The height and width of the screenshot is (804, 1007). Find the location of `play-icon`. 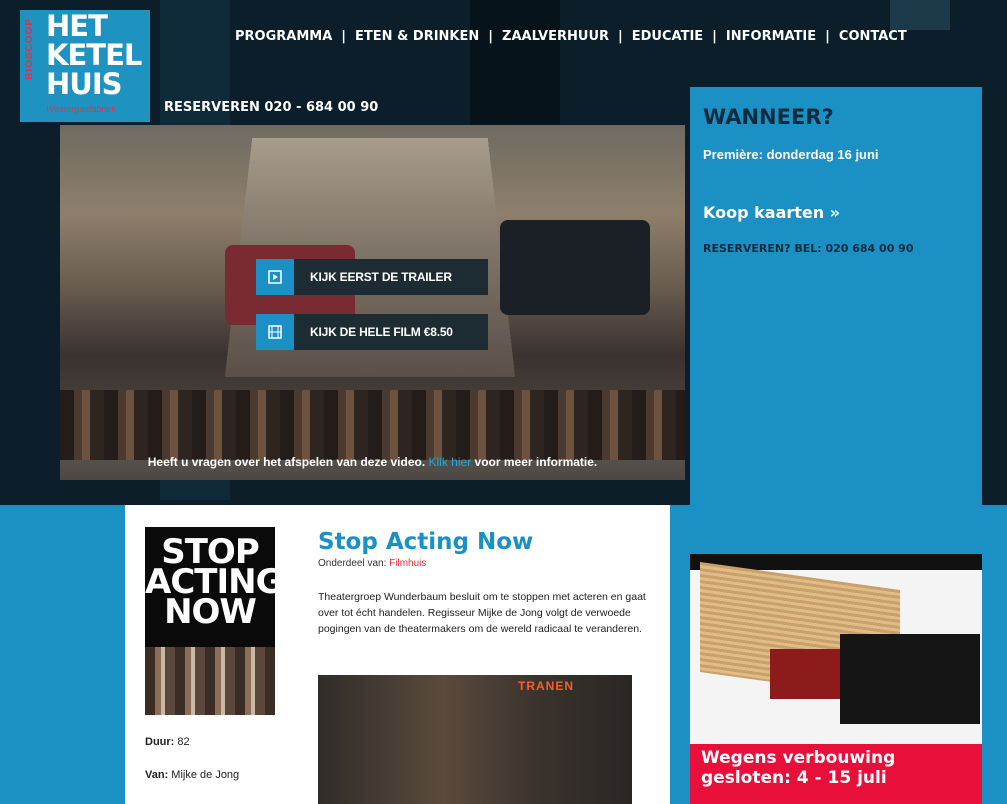

play-icon is located at coordinates (275, 277).